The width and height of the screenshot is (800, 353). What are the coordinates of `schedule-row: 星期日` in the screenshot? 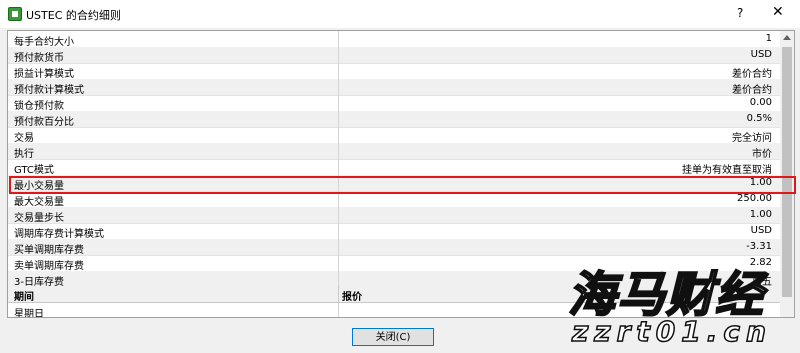 It's located at (394, 310).